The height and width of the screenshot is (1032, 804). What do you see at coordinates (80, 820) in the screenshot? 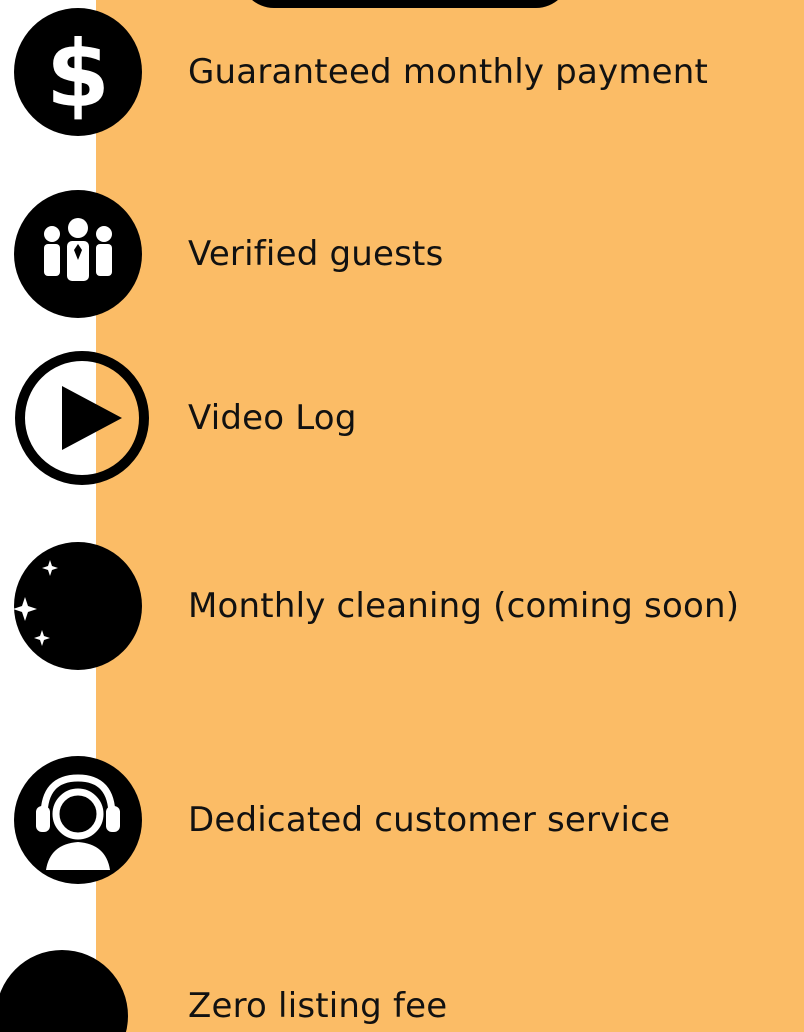
I see `customer-service-icon` at bounding box center [80, 820].